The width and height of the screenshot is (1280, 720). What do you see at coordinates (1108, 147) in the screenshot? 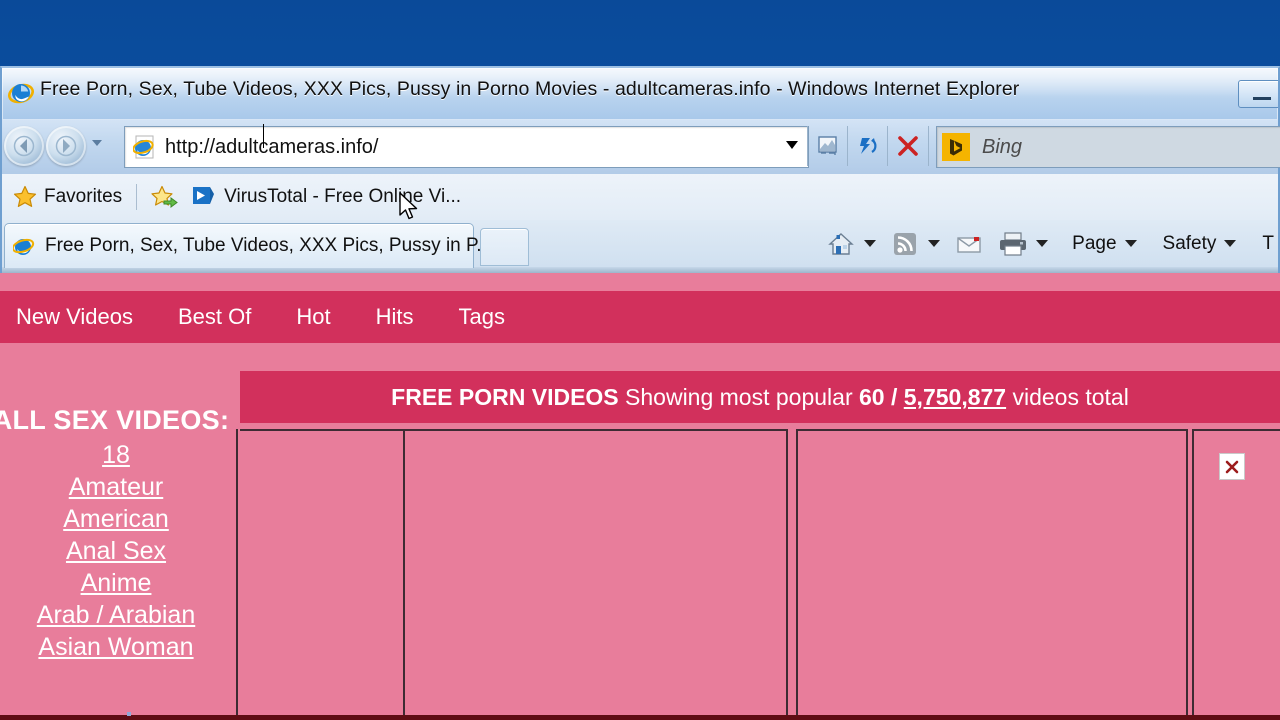
I see `search-box: Bing` at bounding box center [1108, 147].